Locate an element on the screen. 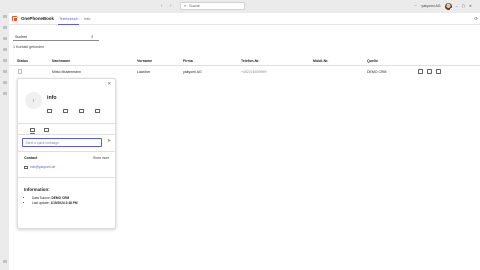 This screenshot has width=480, height=270. calls-icon is located at coordinates (4, 60).